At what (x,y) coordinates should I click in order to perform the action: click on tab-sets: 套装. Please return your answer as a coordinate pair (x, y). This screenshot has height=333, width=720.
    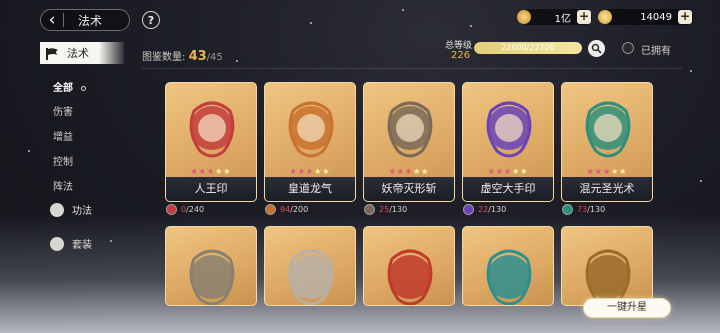
    Looking at the image, I should click on (71, 243).